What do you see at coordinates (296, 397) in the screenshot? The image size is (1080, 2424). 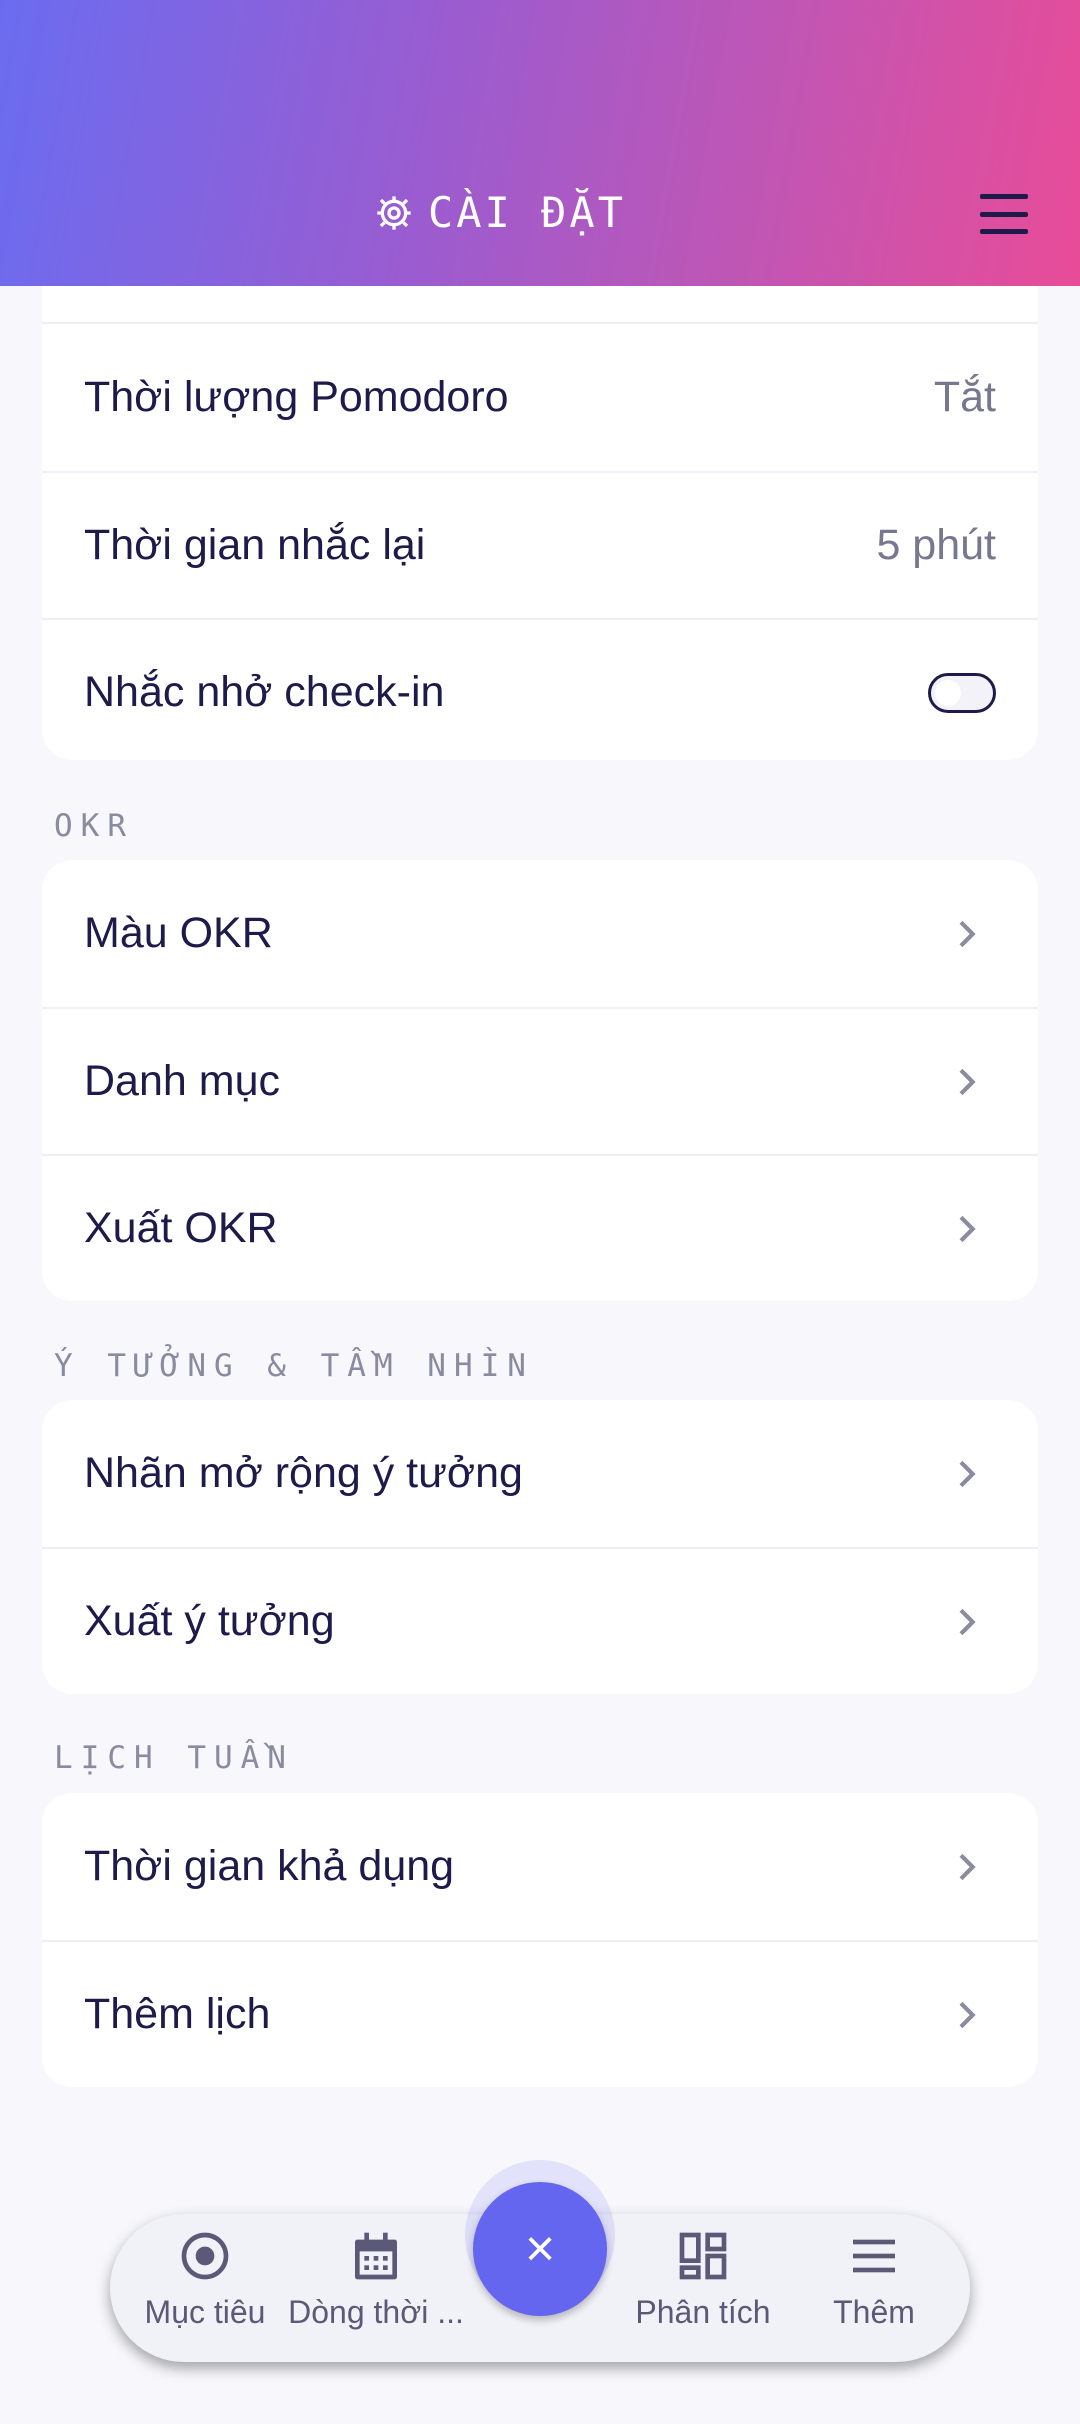 I see `row-label: Thời lượng Pomodoro` at bounding box center [296, 397].